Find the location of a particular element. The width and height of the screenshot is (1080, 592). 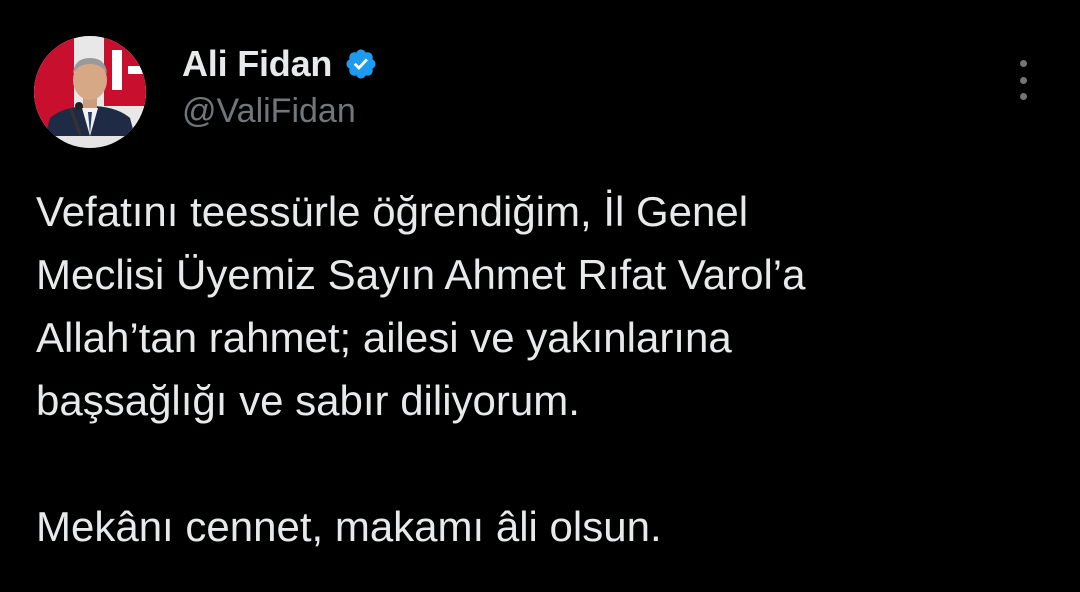

author-name-row: Ali Fidan is located at coordinates (280, 64).